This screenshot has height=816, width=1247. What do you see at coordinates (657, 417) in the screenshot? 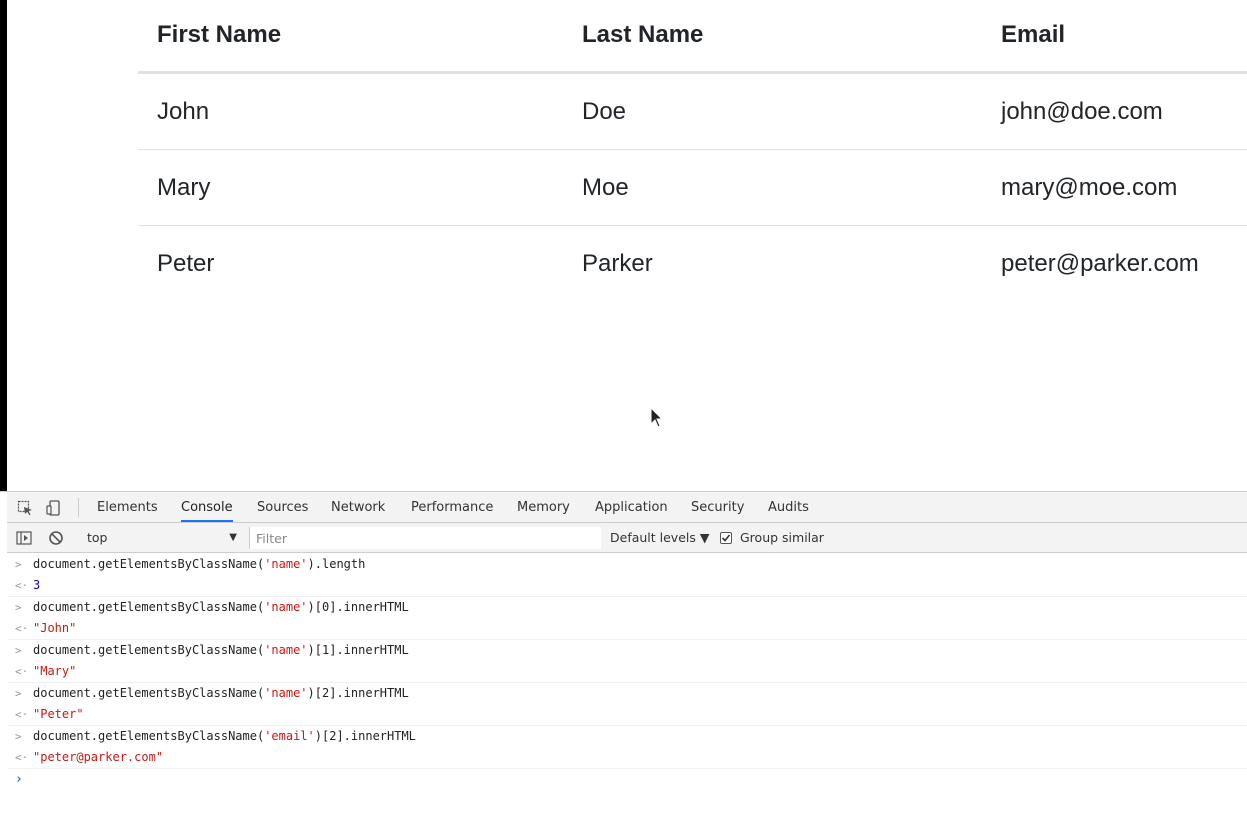
I see `mouse-cursor-icon` at bounding box center [657, 417].